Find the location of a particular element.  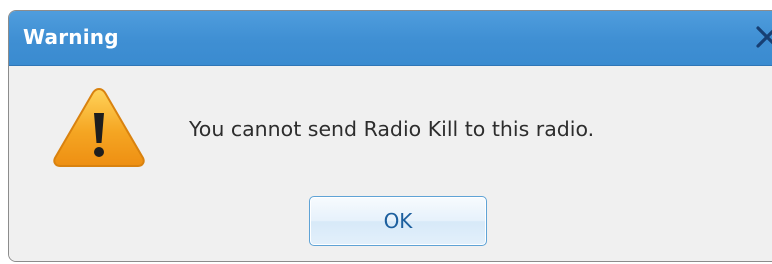

close-button is located at coordinates (759, 37).